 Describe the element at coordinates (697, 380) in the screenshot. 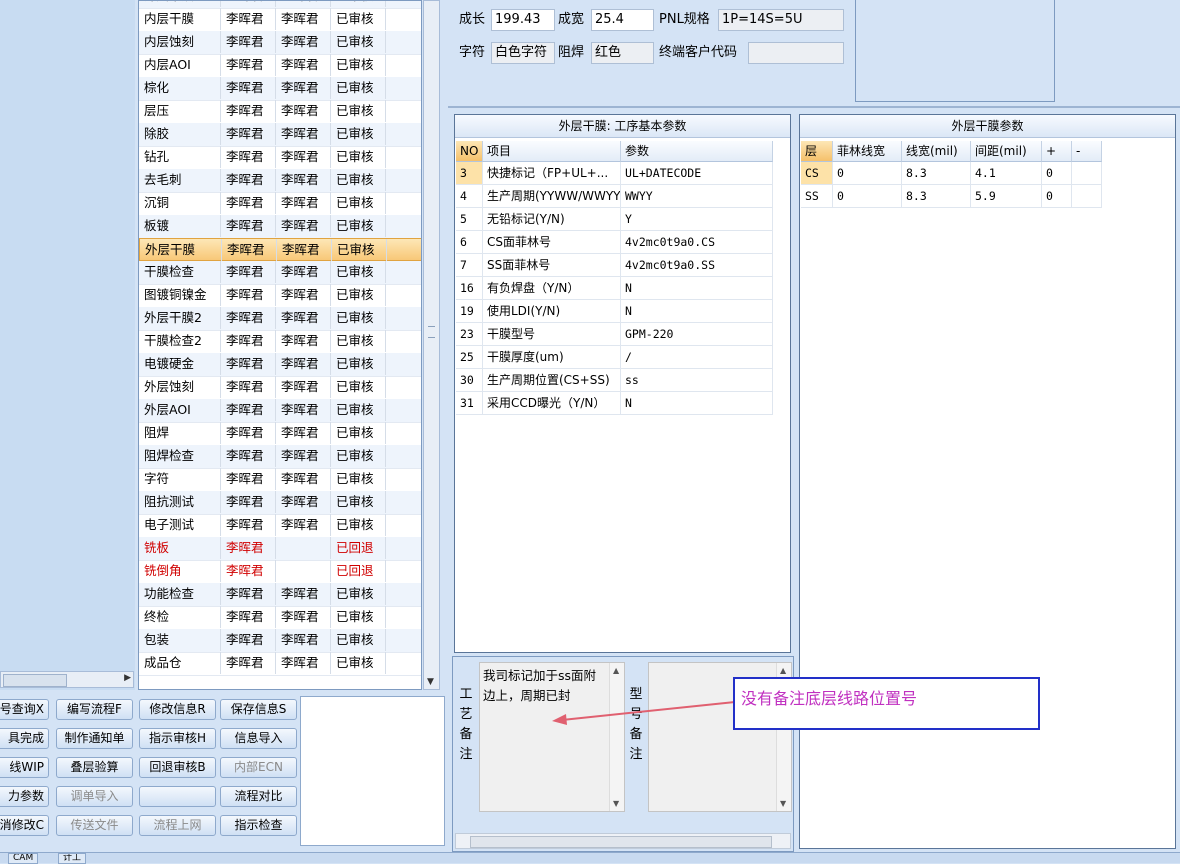

I see `basic-params-cell-value: ss` at that location.